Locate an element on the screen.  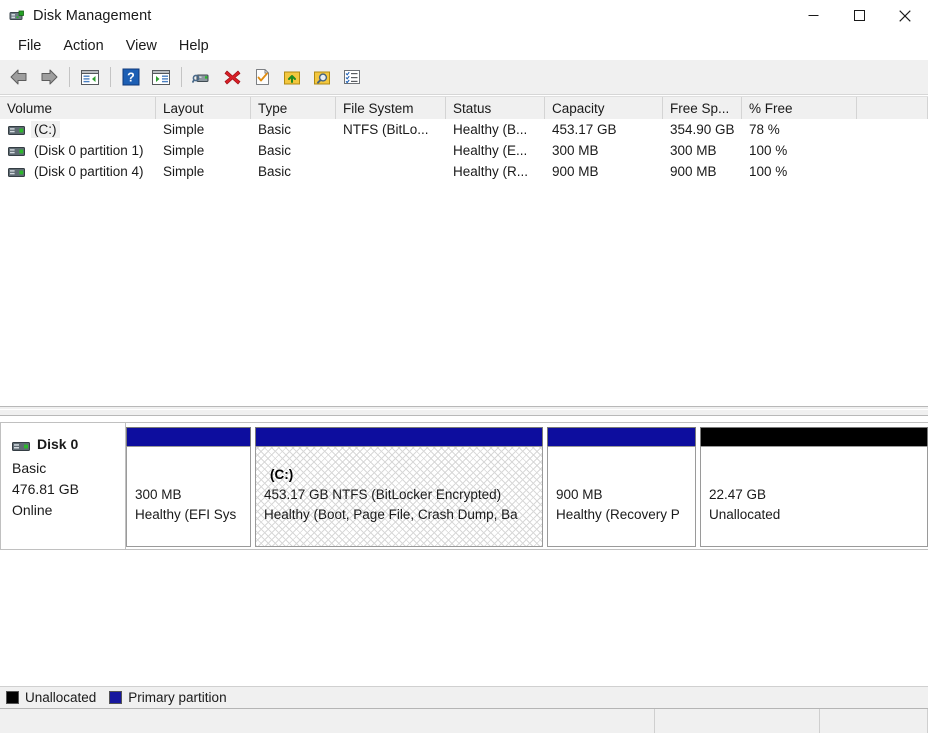
legend-unallocated: Unallocated is located at coordinates (51, 697).